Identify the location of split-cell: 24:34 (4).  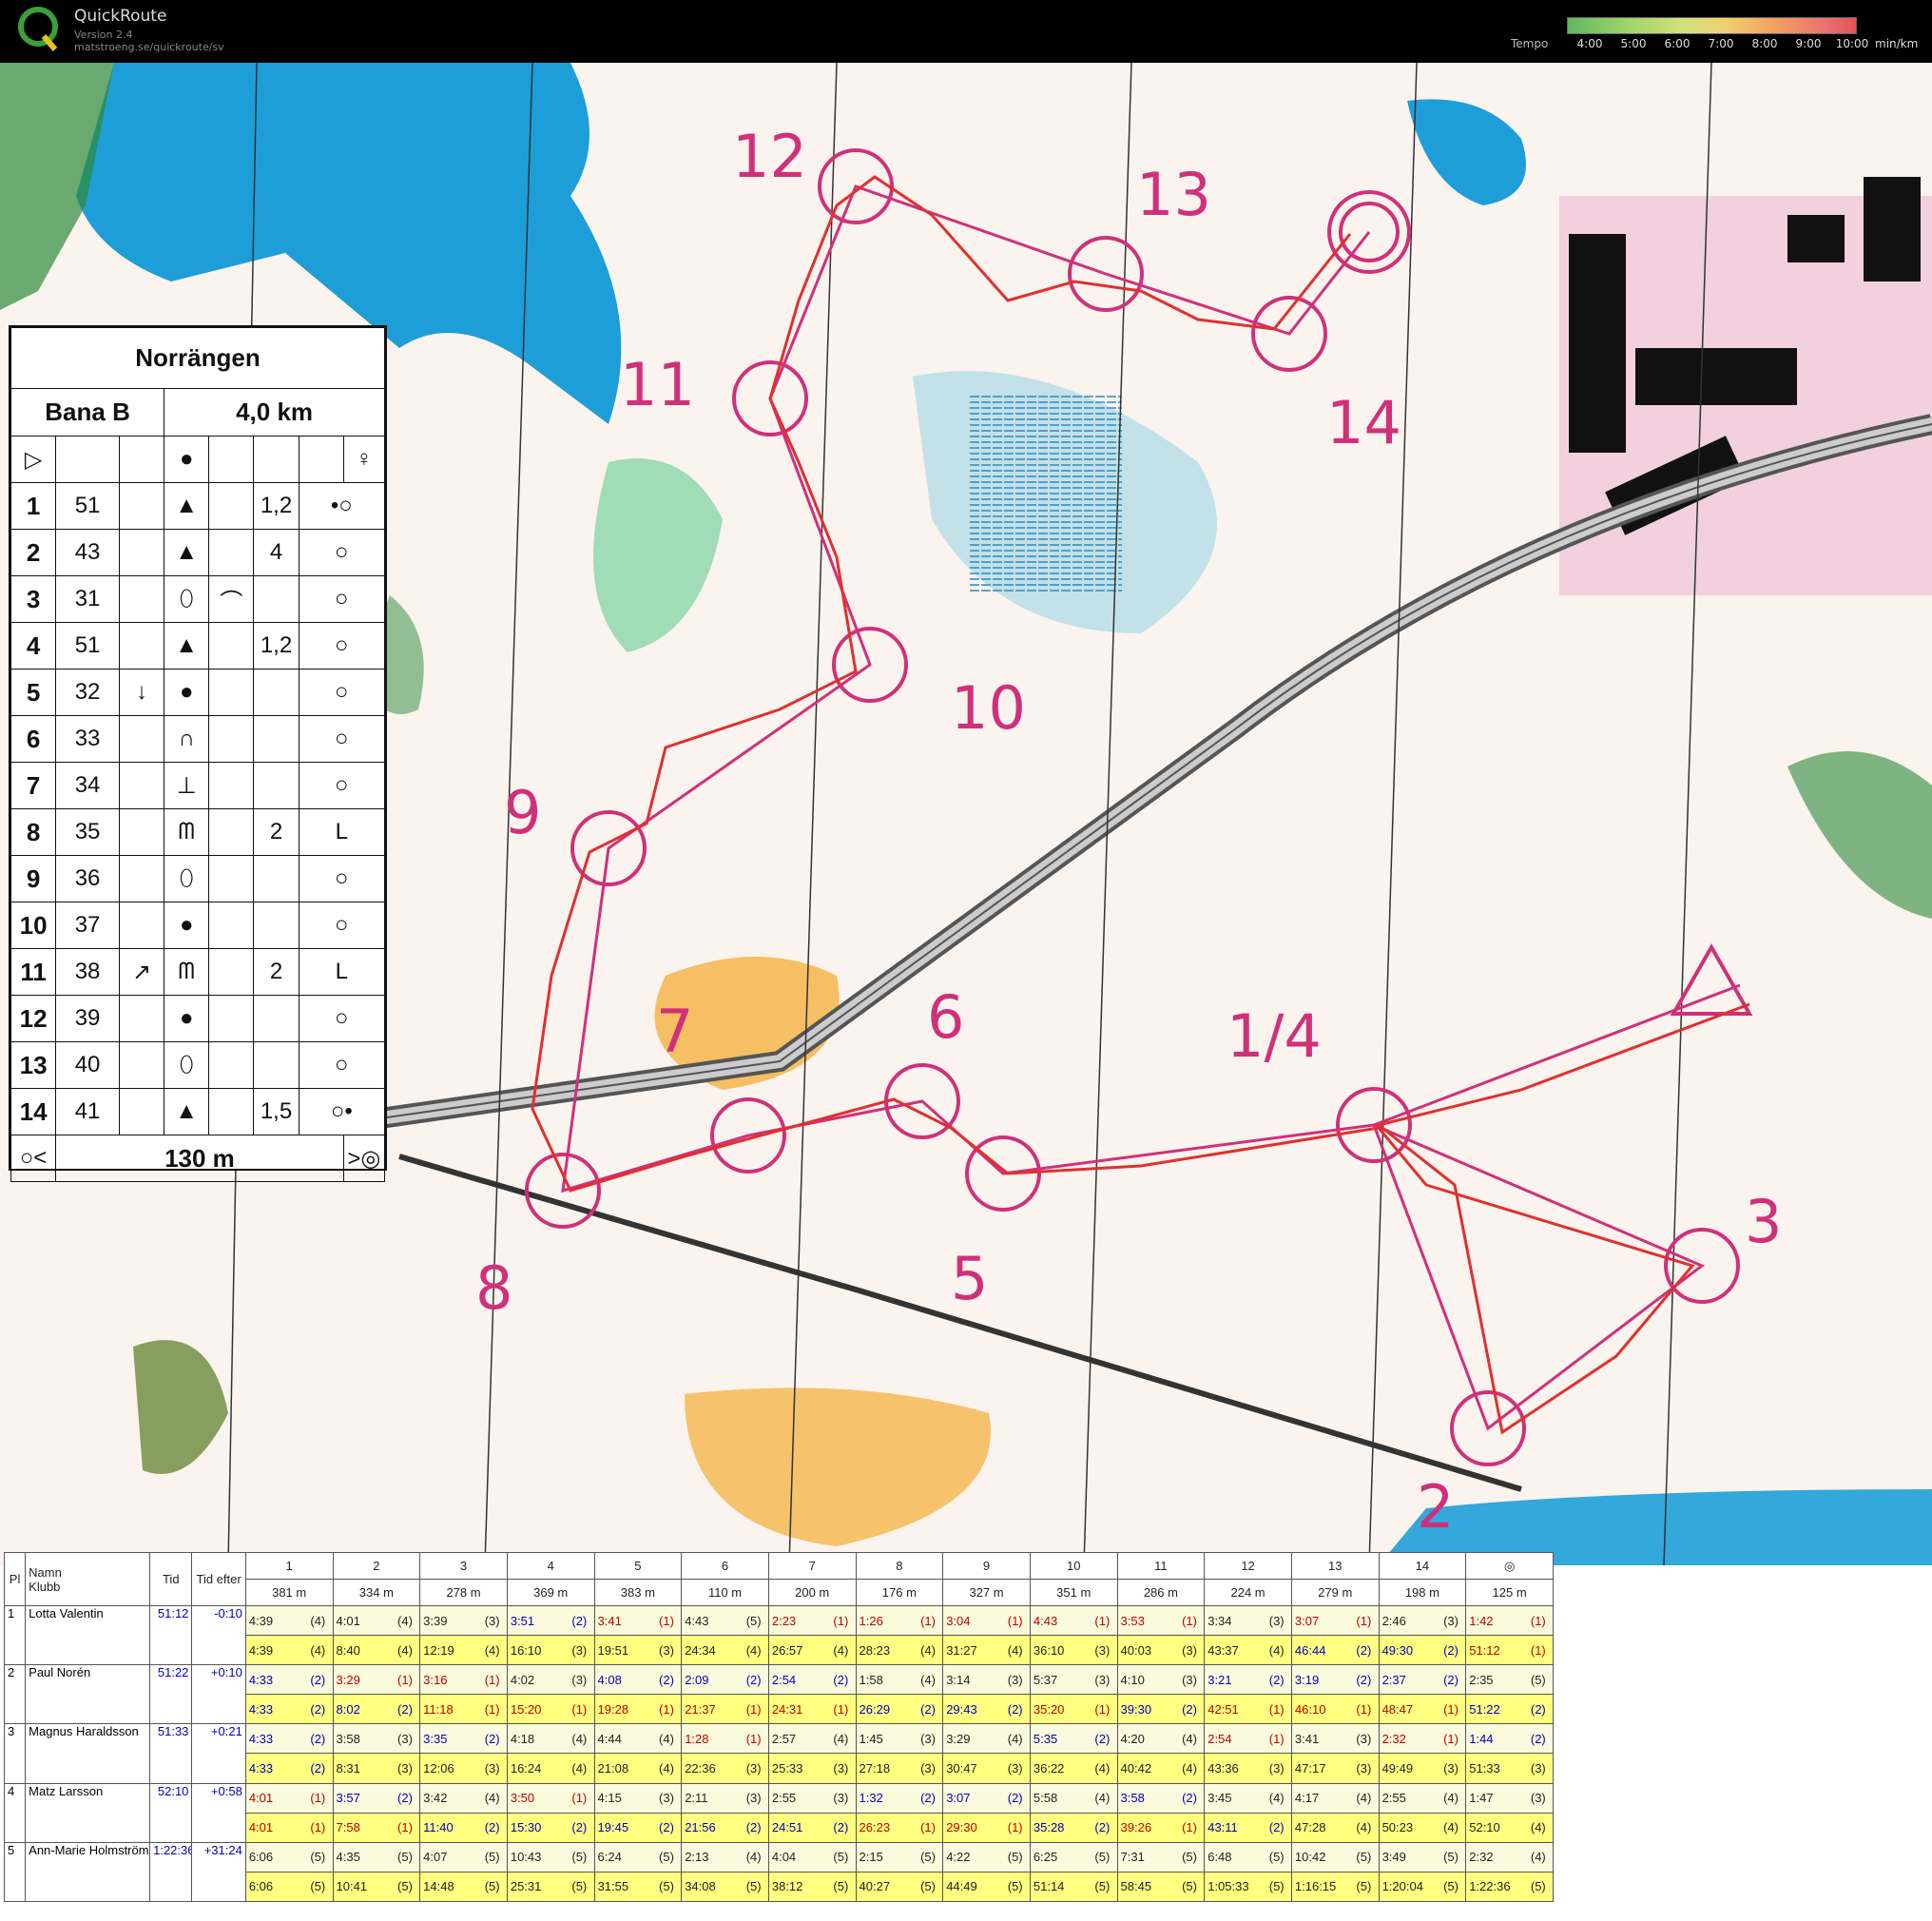
(725, 1650).